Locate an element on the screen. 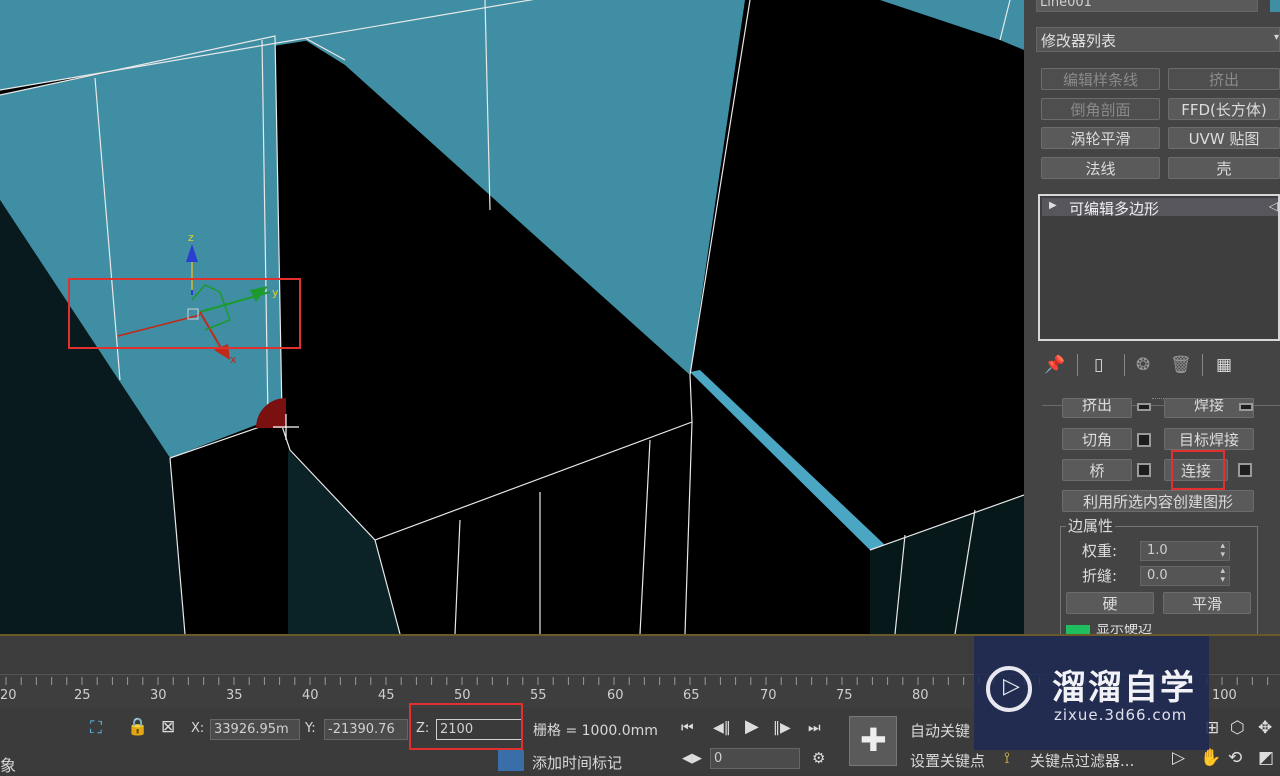 The width and height of the screenshot is (1280, 776). make-unique-icon: ❂ is located at coordinates (1143, 365).